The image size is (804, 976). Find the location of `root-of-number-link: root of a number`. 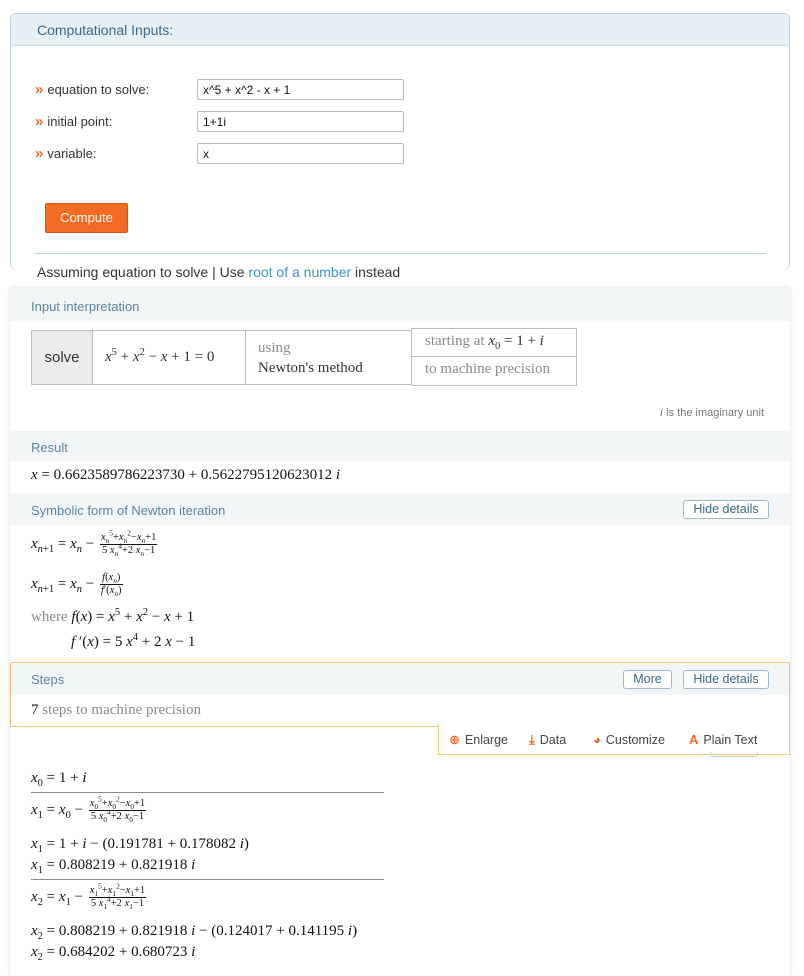

root-of-number-link: root of a number is located at coordinates (299, 272).